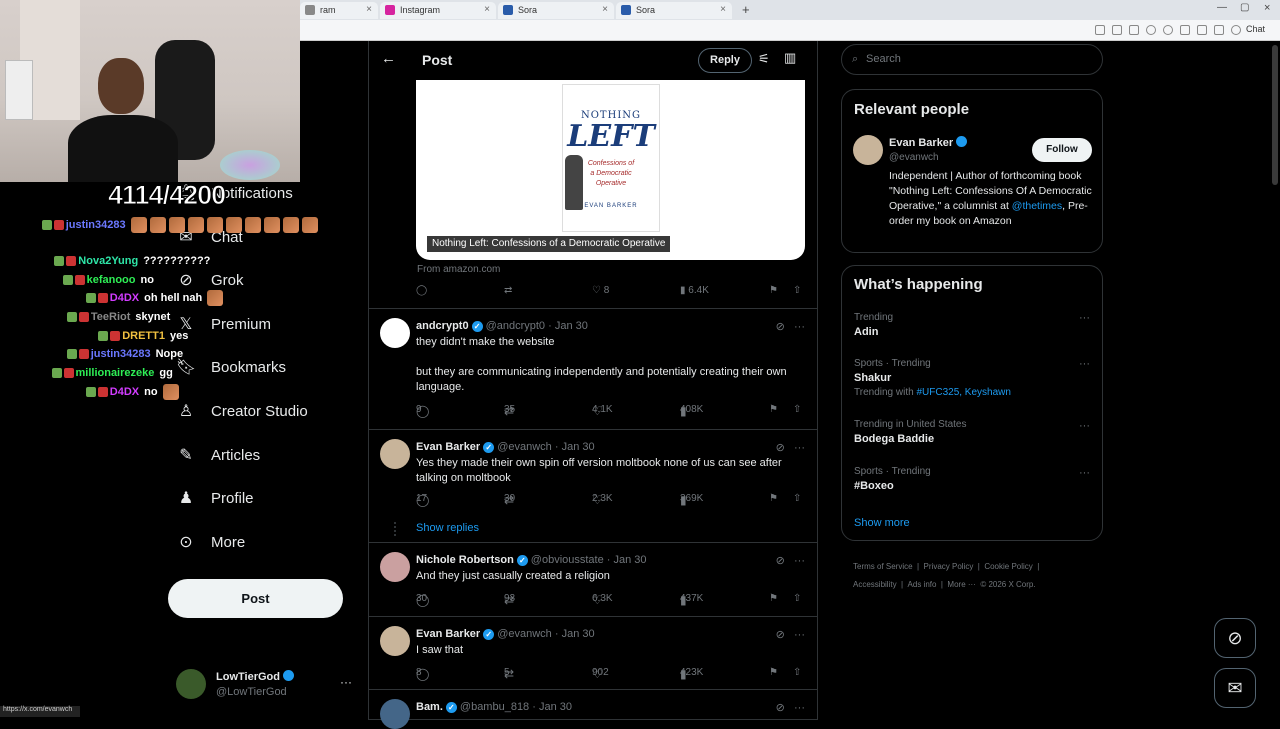  I want to click on browser-tab: ram ×, so click(339, 10).